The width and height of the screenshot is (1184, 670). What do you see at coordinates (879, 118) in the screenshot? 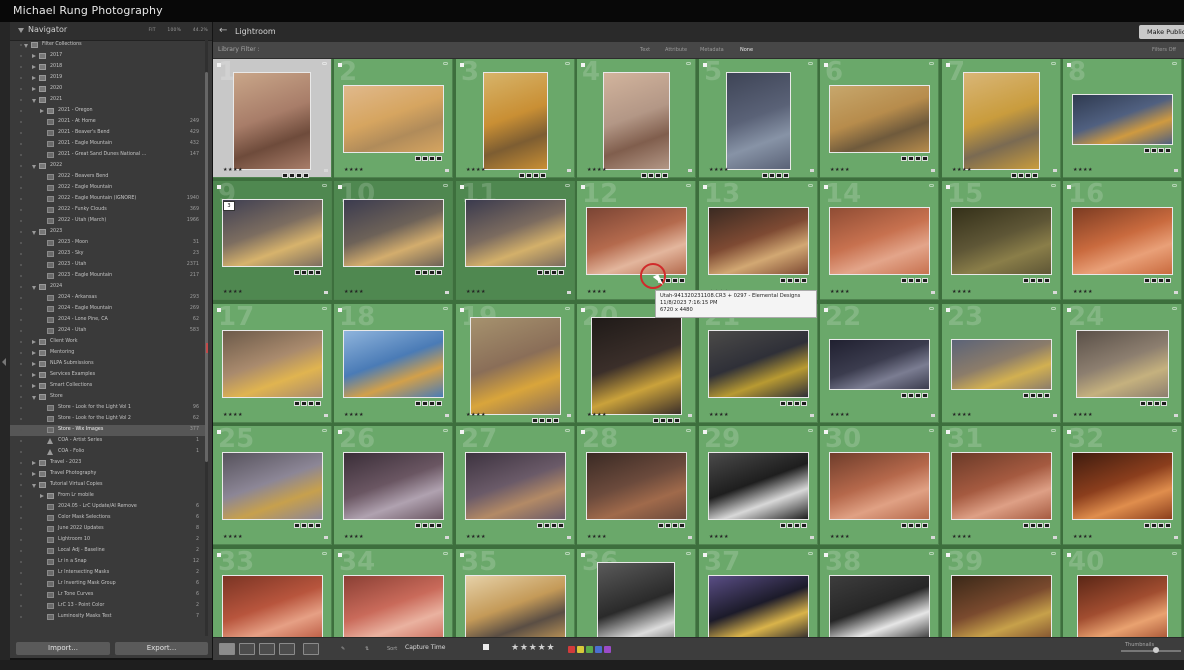
I see `photo-thumbnail-cell: 6 ★★★★` at bounding box center [879, 118].